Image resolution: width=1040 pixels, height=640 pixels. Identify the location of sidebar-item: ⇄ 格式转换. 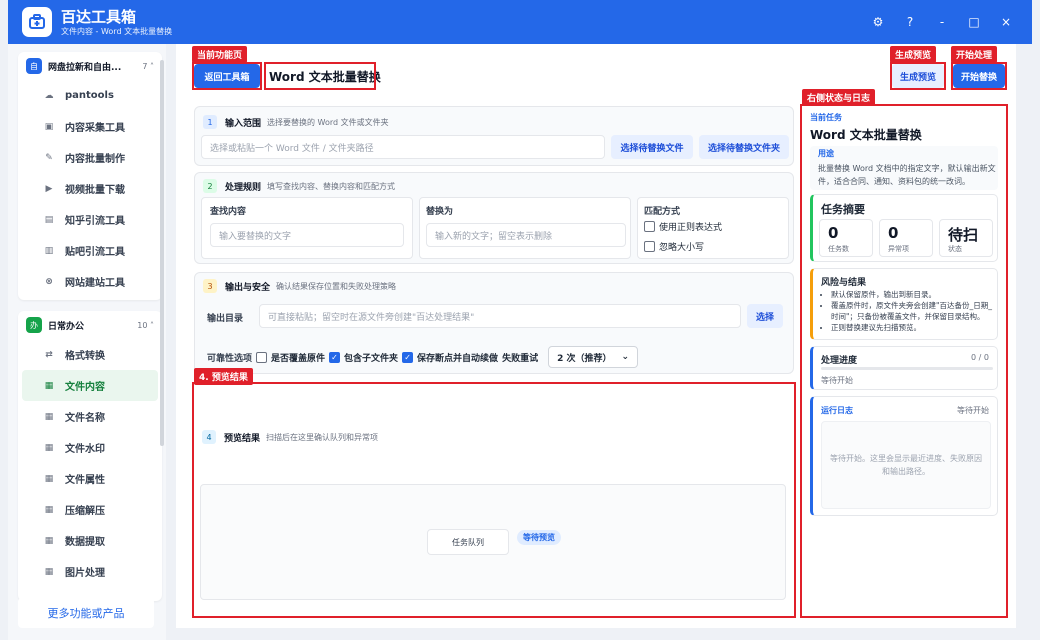
(90, 354).